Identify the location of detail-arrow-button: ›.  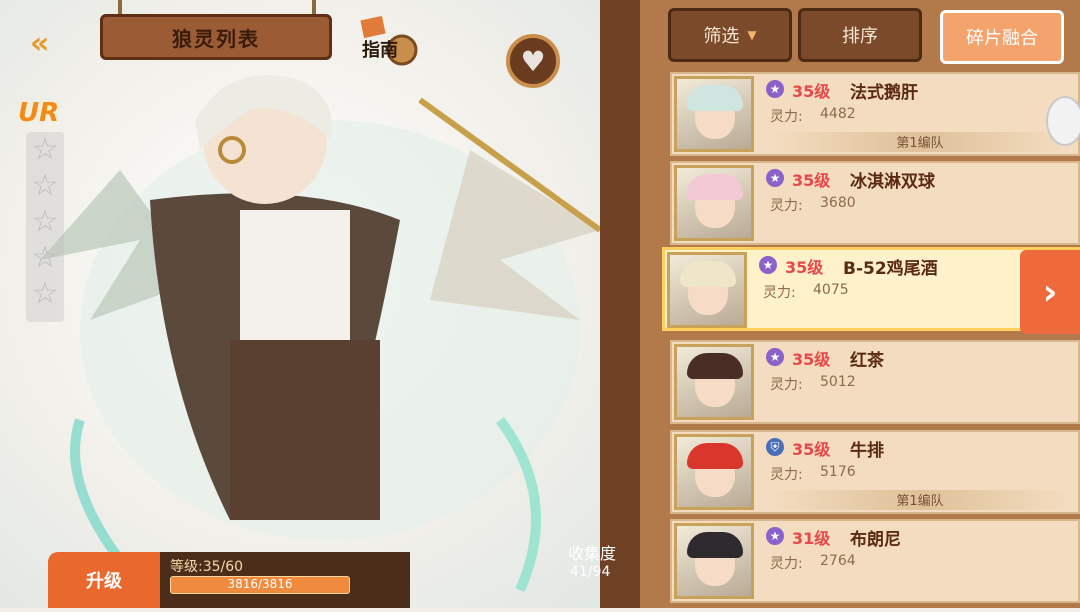
(1050, 292).